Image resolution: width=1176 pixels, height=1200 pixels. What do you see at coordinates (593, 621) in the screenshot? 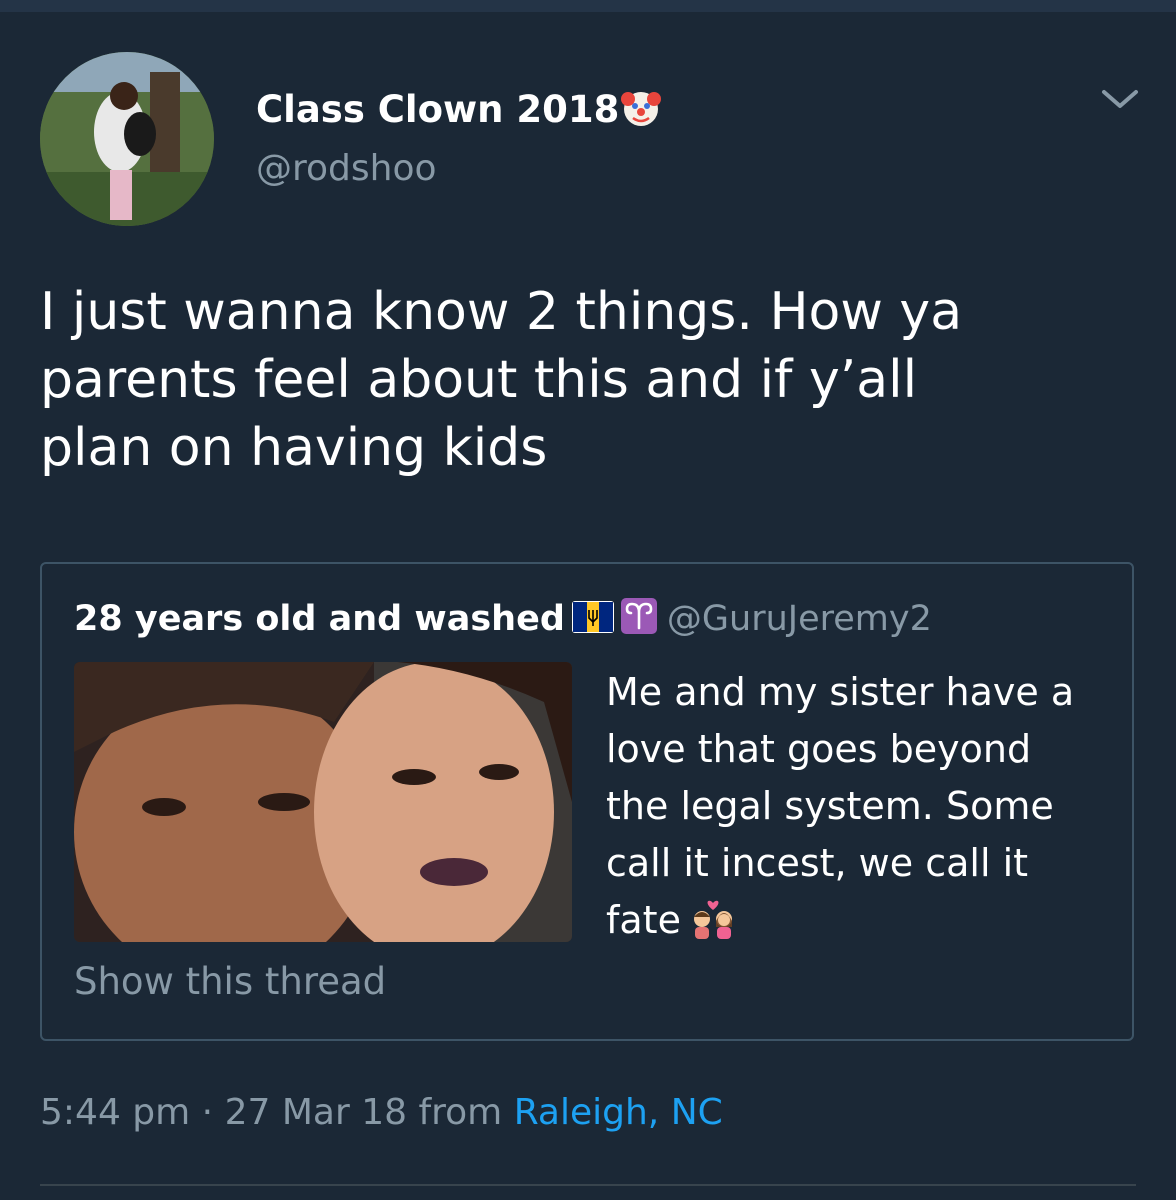
I see `barbados-flag-icon` at bounding box center [593, 621].